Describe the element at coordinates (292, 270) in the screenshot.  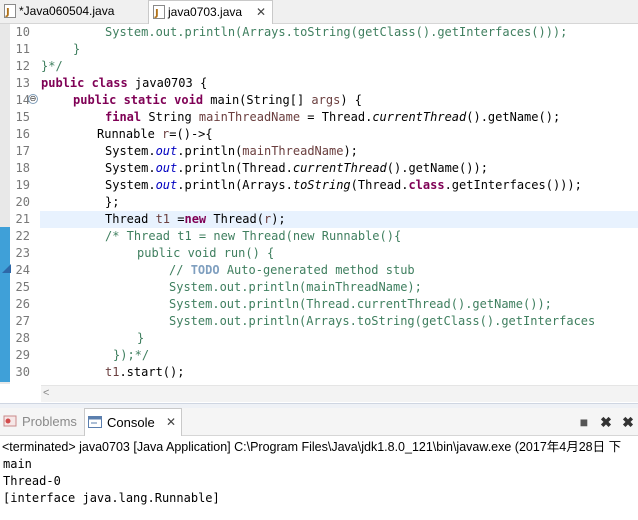
I see `code-line-24: // TODO Auto-generated method stub` at that location.